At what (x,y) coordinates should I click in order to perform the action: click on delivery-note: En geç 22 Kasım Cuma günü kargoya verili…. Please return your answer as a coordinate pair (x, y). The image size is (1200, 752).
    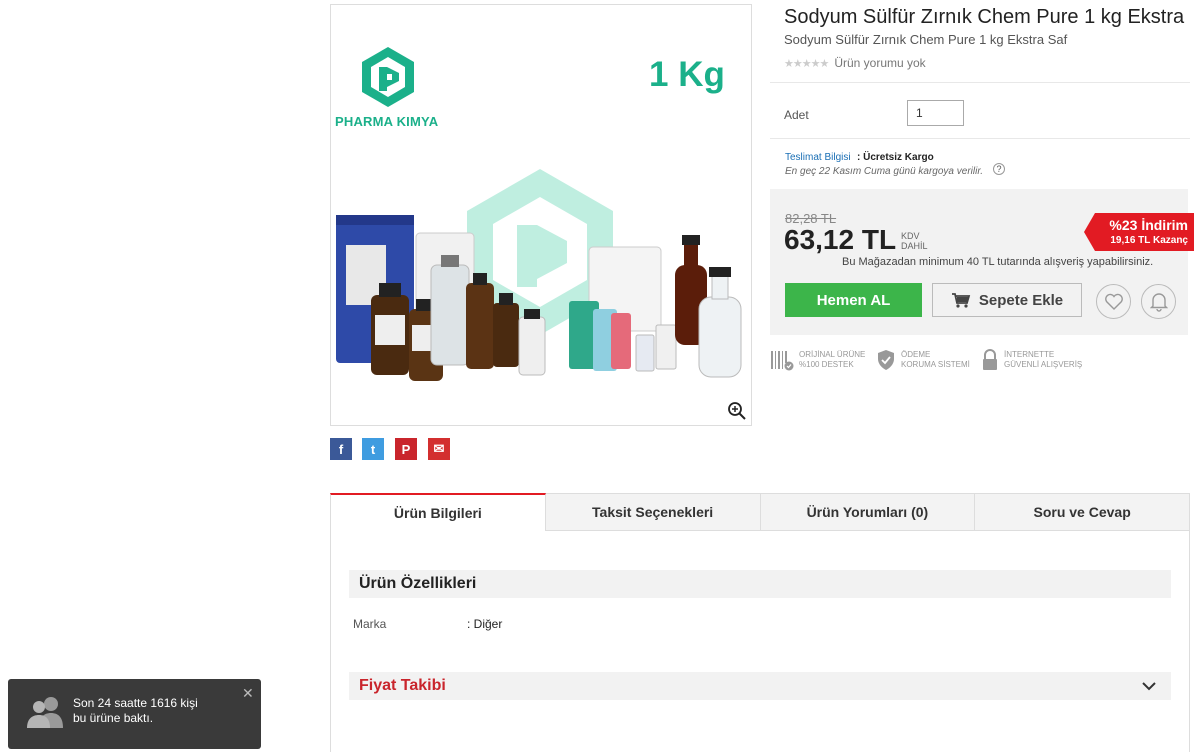
    Looking at the image, I should click on (884, 171).